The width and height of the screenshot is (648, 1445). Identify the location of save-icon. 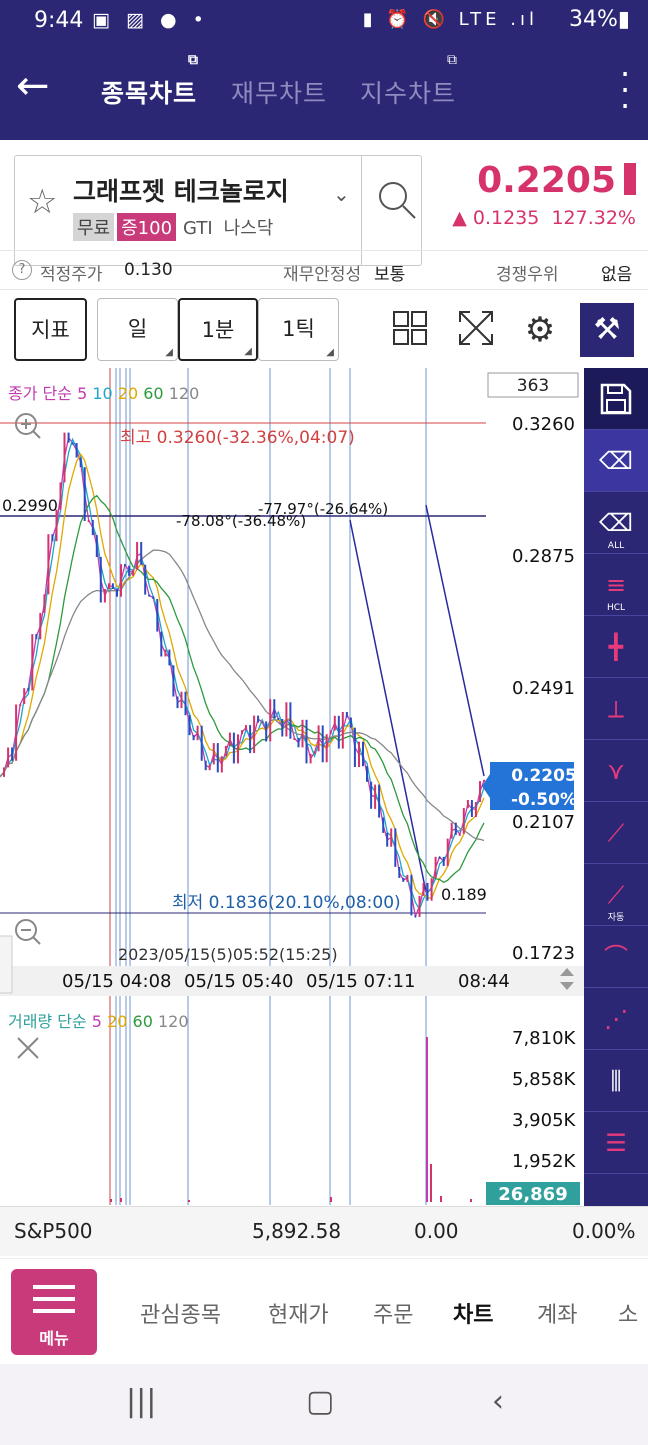
(616, 399).